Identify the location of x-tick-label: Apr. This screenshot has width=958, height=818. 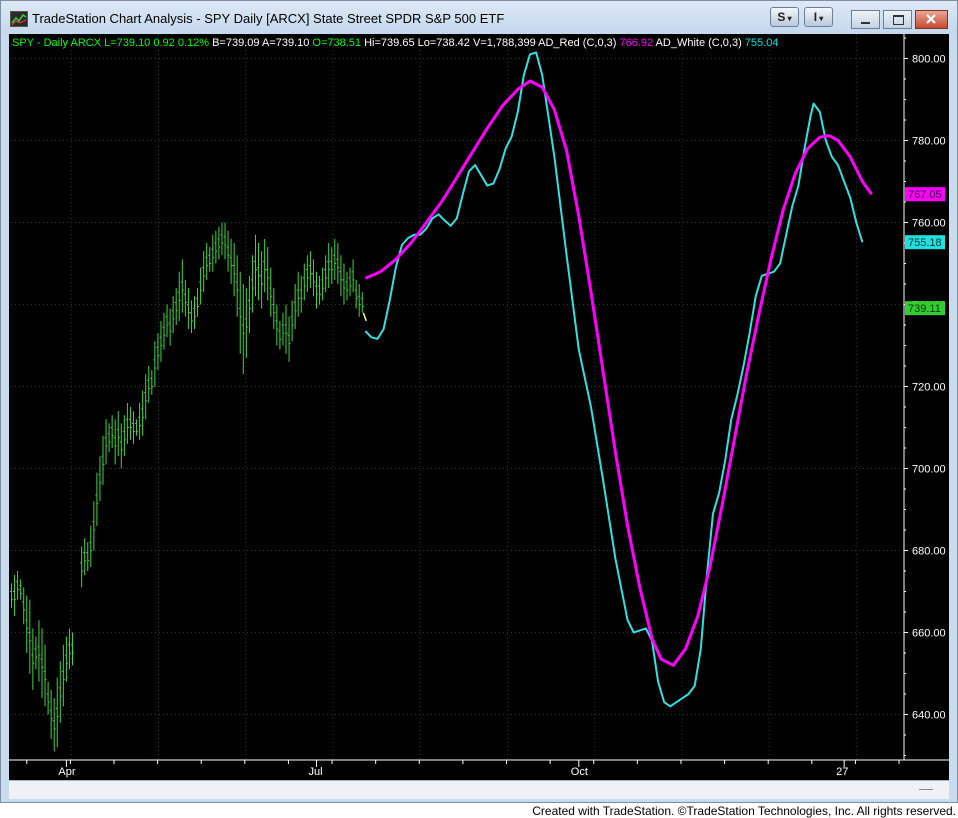
(66, 772).